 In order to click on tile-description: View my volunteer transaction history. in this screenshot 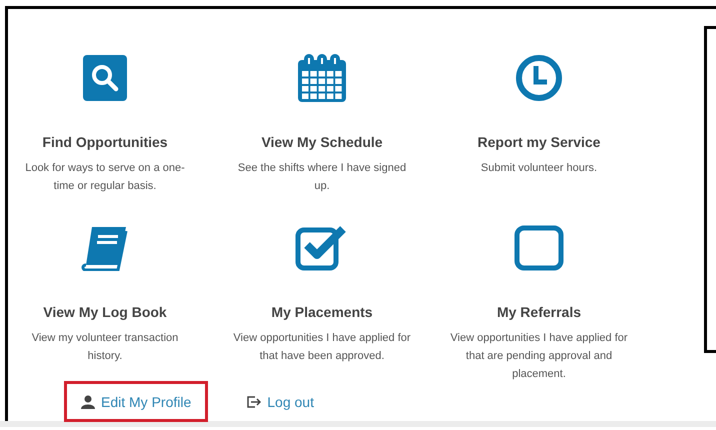, I will do `click(105, 347)`.